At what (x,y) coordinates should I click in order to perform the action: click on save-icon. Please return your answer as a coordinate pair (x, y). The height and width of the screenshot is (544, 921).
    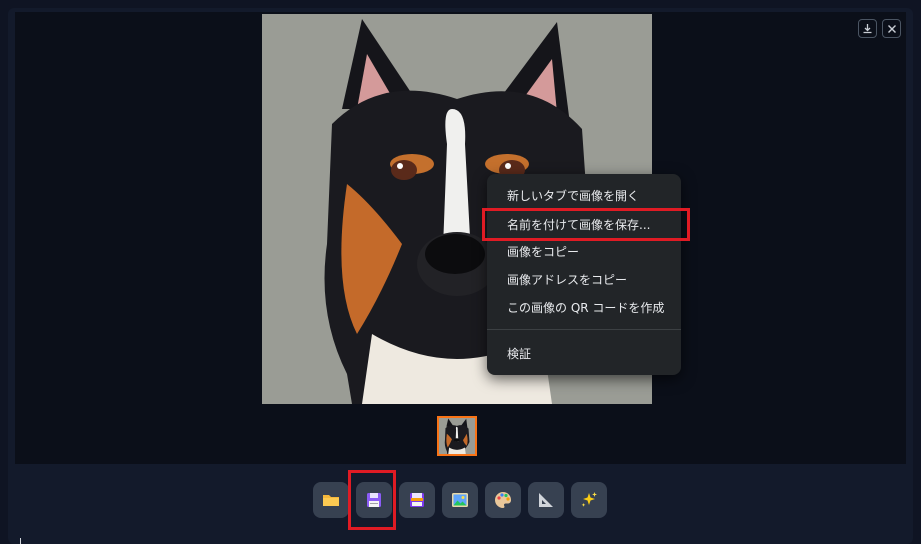
    Looking at the image, I should click on (374, 500).